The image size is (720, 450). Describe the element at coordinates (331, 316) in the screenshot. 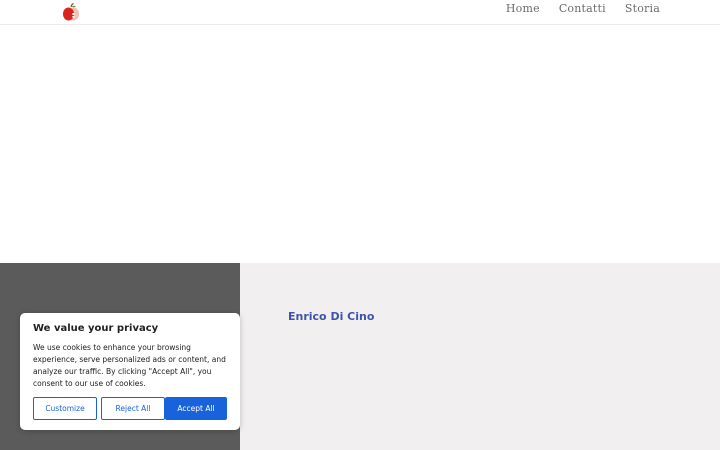

I see `person-name-heading: Enrico Di Cino` at that location.